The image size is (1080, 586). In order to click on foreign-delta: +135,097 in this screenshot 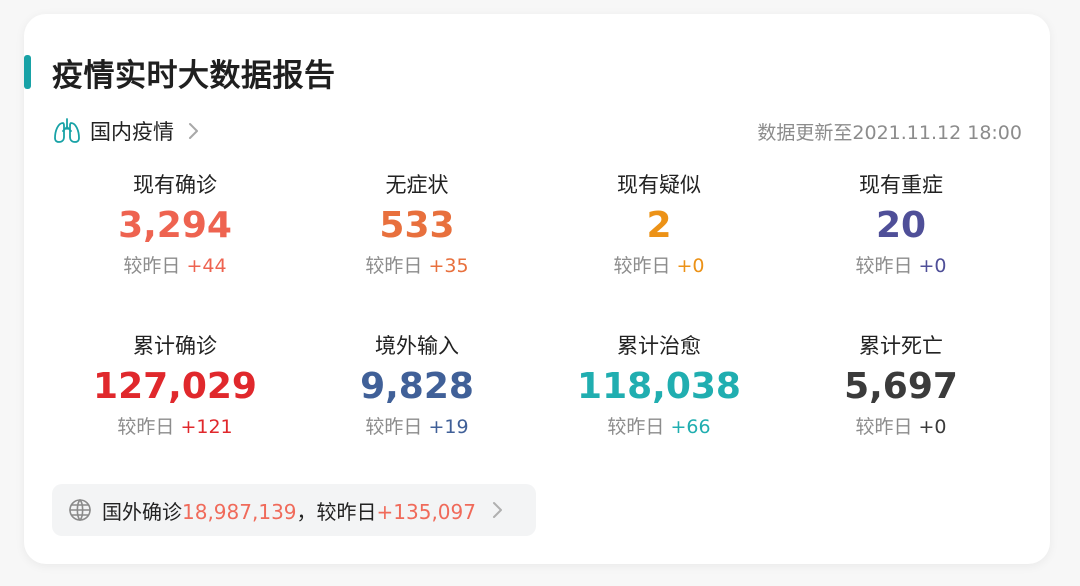, I will do `click(426, 511)`.